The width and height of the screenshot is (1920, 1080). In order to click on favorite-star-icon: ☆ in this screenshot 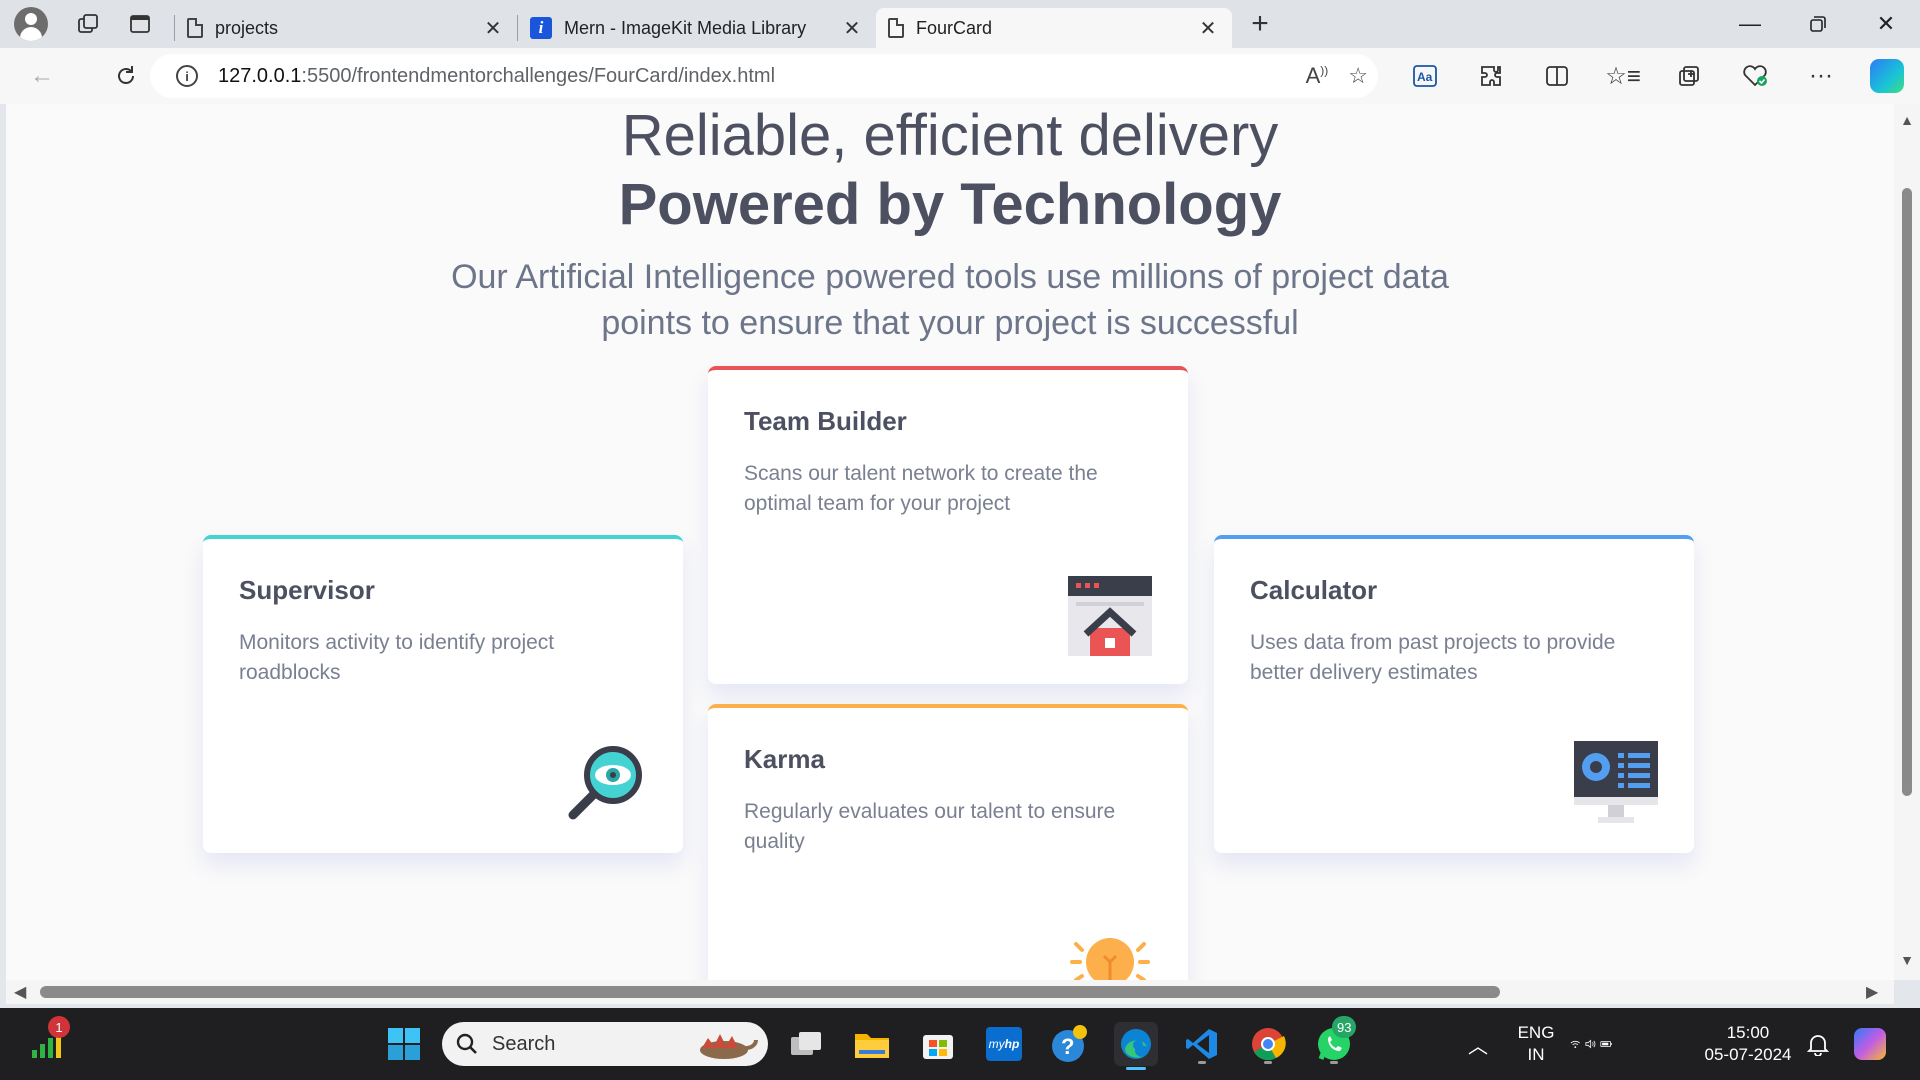, I will do `click(1358, 76)`.